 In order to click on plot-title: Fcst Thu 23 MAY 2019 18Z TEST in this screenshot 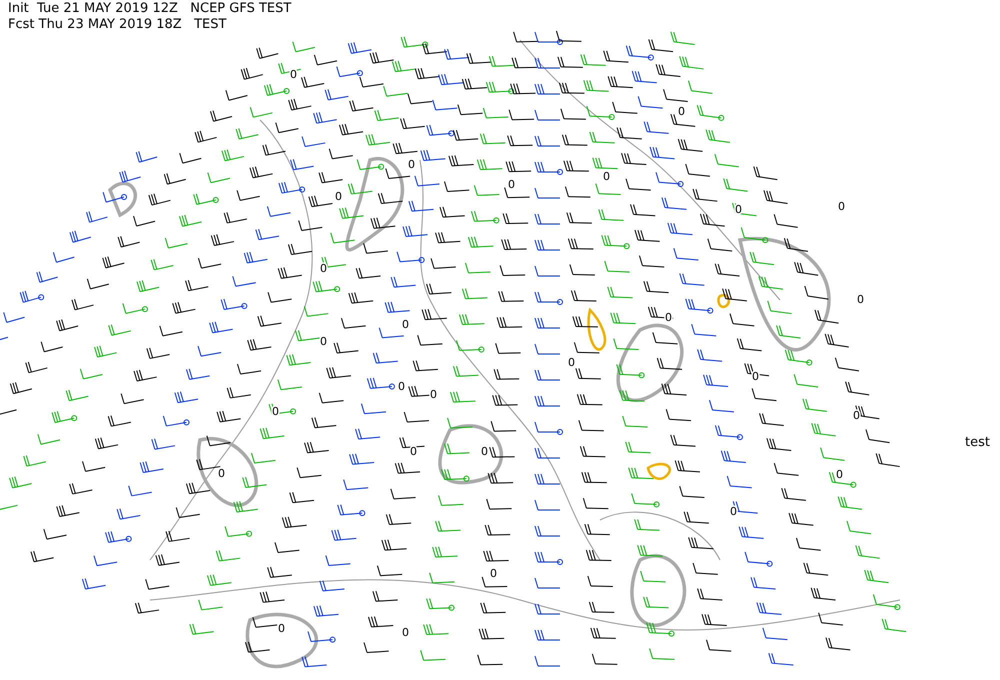, I will do `click(118, 25)`.